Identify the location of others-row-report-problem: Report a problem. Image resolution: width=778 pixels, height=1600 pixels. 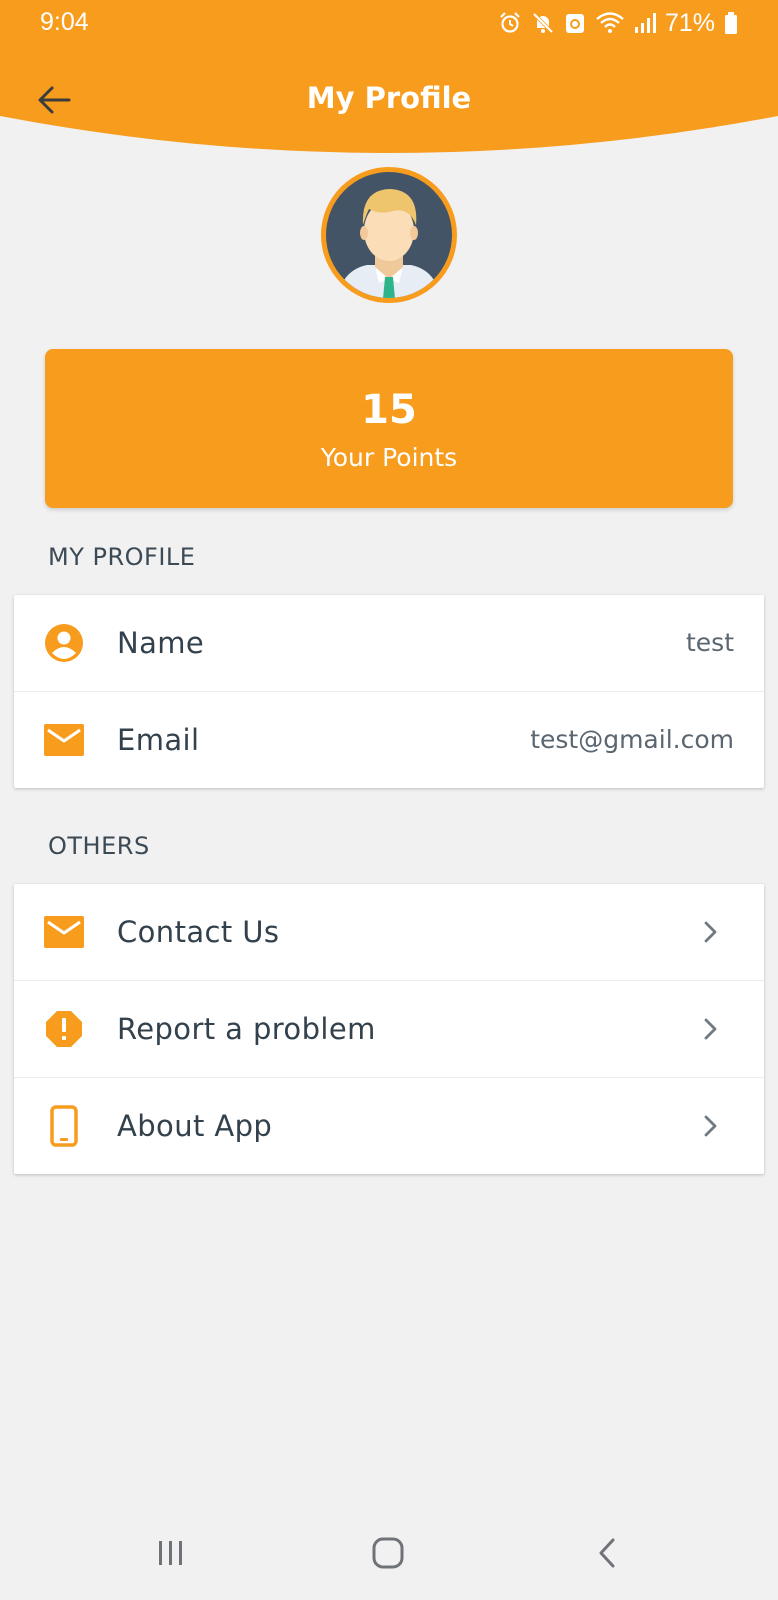
(389, 1029).